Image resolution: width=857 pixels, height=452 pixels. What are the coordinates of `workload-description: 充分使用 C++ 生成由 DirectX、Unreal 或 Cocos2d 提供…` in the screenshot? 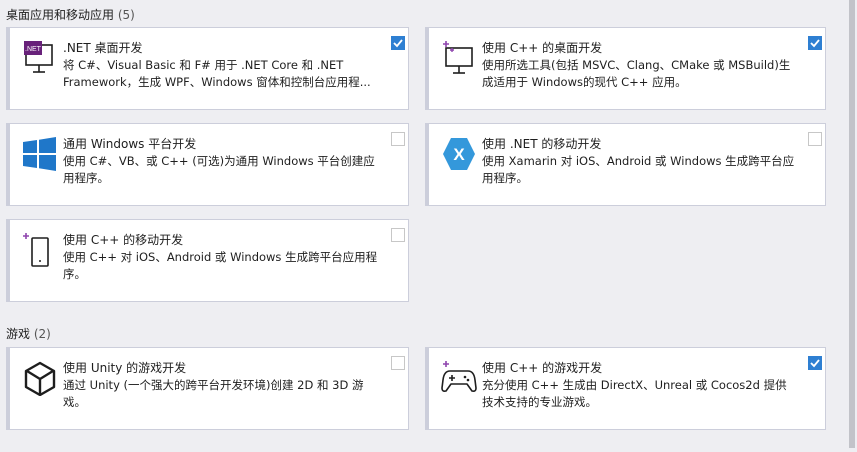 It's located at (634, 393).